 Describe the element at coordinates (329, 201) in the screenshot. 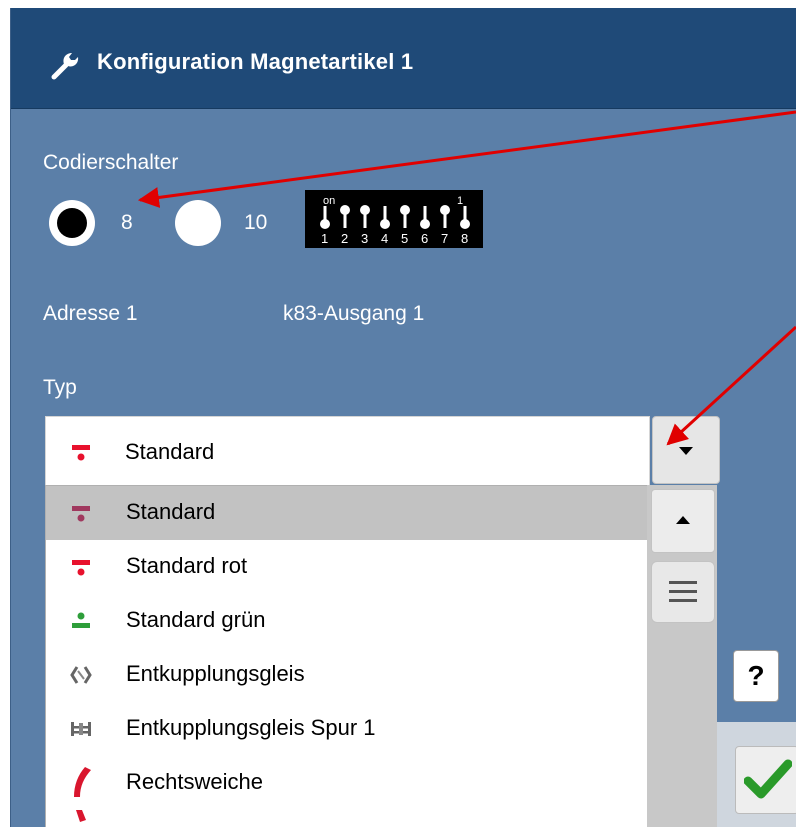

I see `dip-on-label: on` at that location.